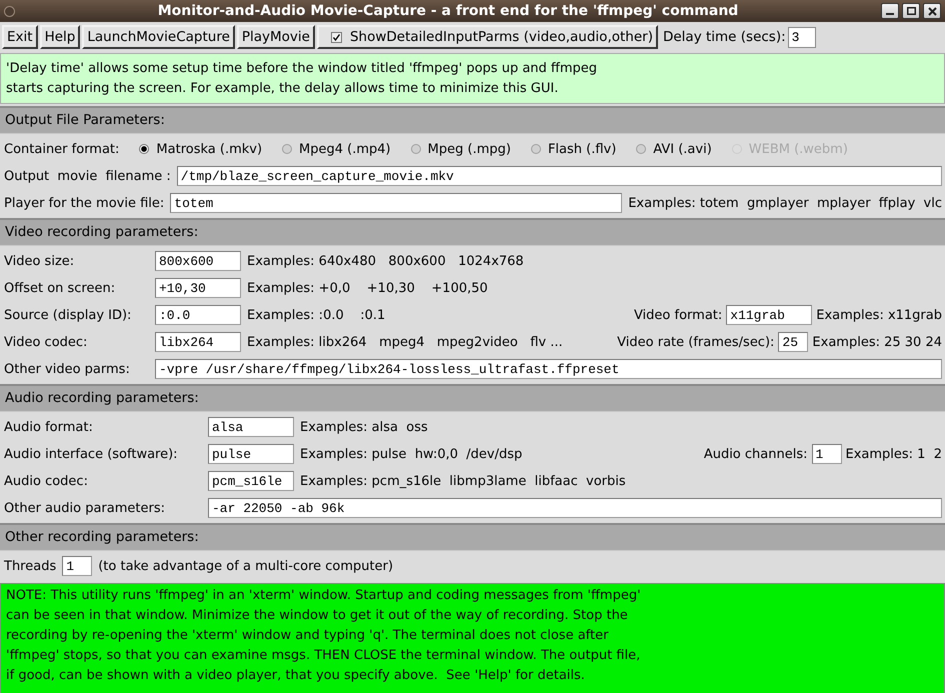 The image size is (945, 693). Describe the element at coordinates (275, 37) in the screenshot. I see `toolbar-button: PlayMovie` at that location.